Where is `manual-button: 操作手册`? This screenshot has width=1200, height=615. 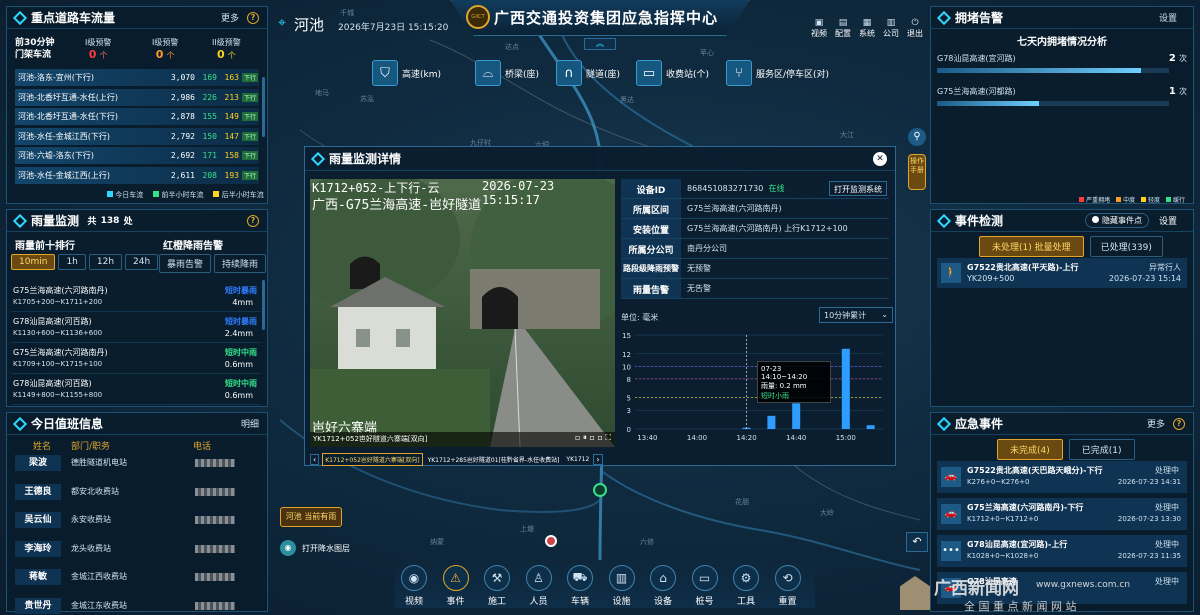 manual-button: 操作手册 is located at coordinates (917, 172).